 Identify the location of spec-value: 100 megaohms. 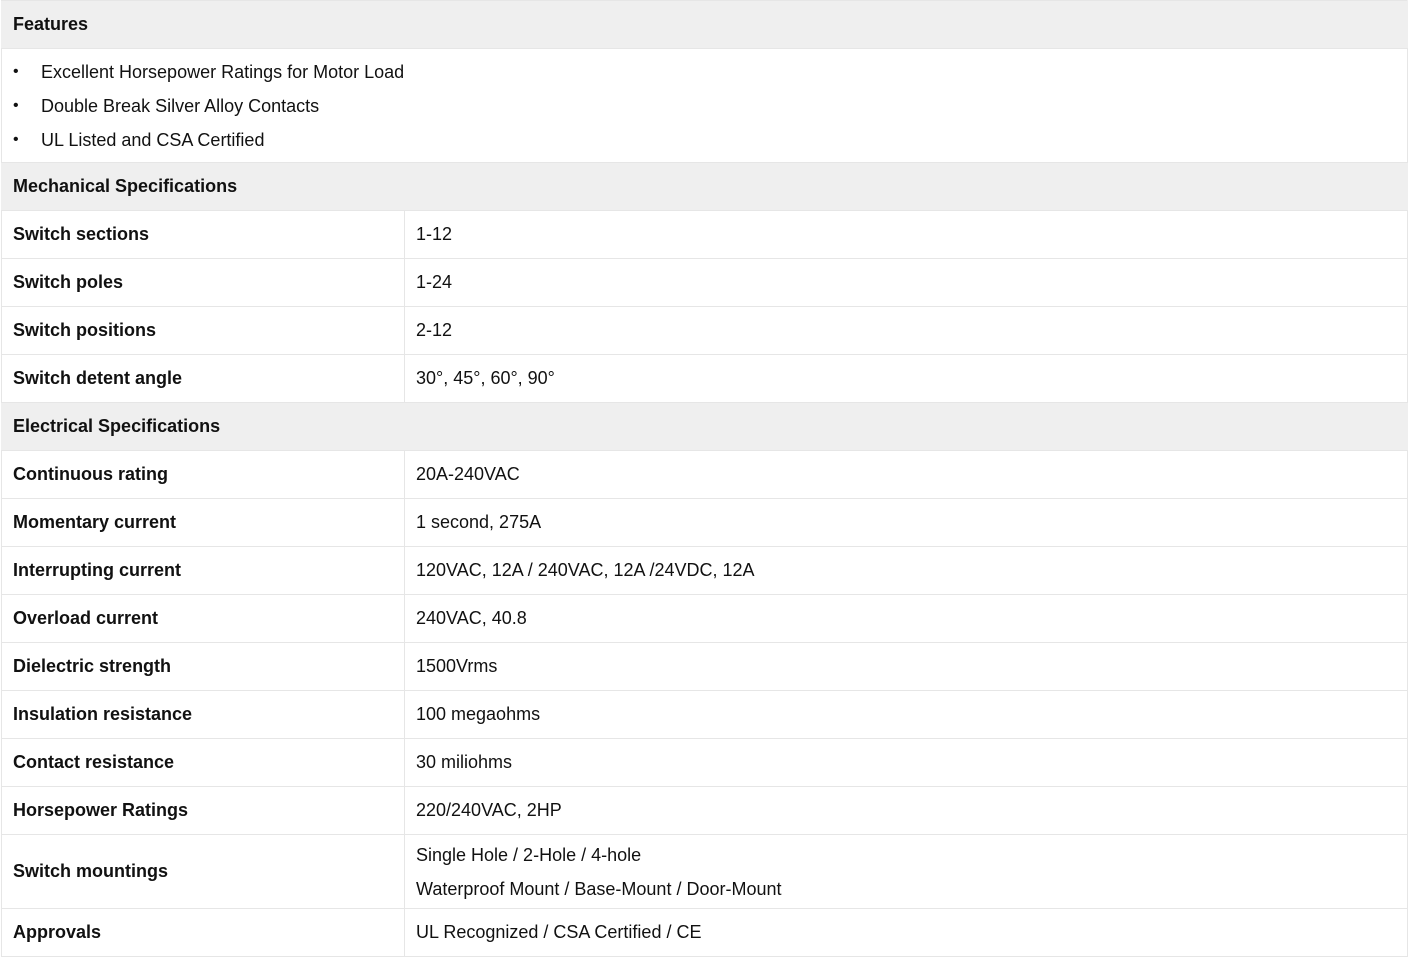
(905, 714).